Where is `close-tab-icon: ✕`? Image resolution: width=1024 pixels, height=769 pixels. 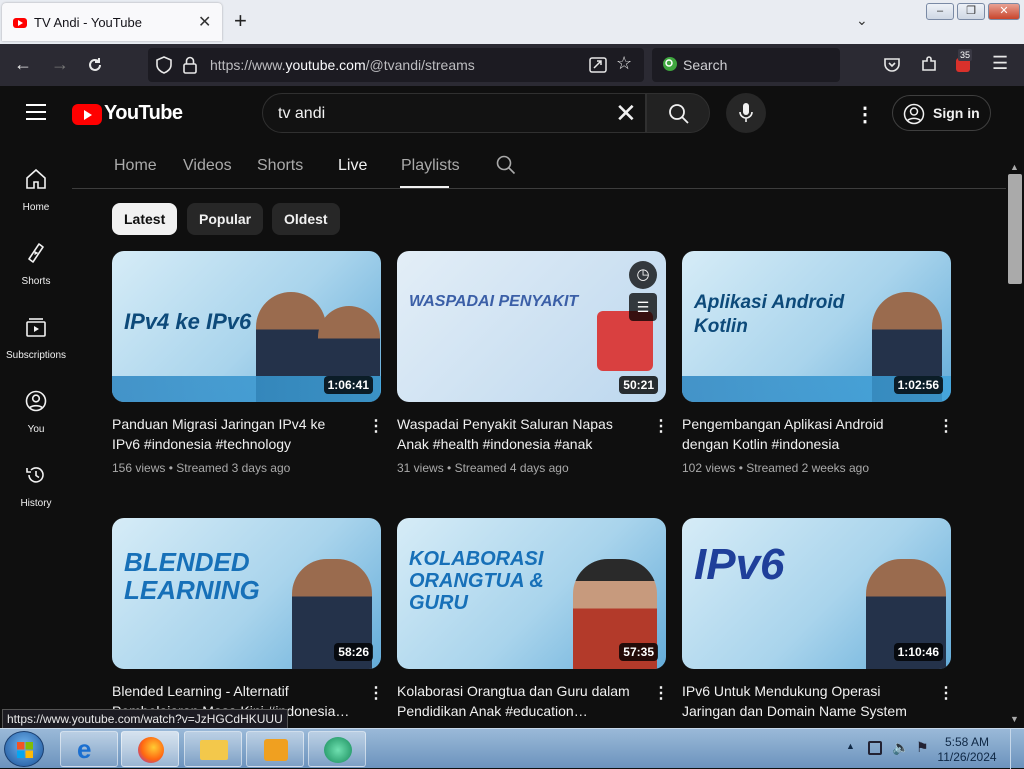
close-tab-icon: ✕ is located at coordinates (204, 22).